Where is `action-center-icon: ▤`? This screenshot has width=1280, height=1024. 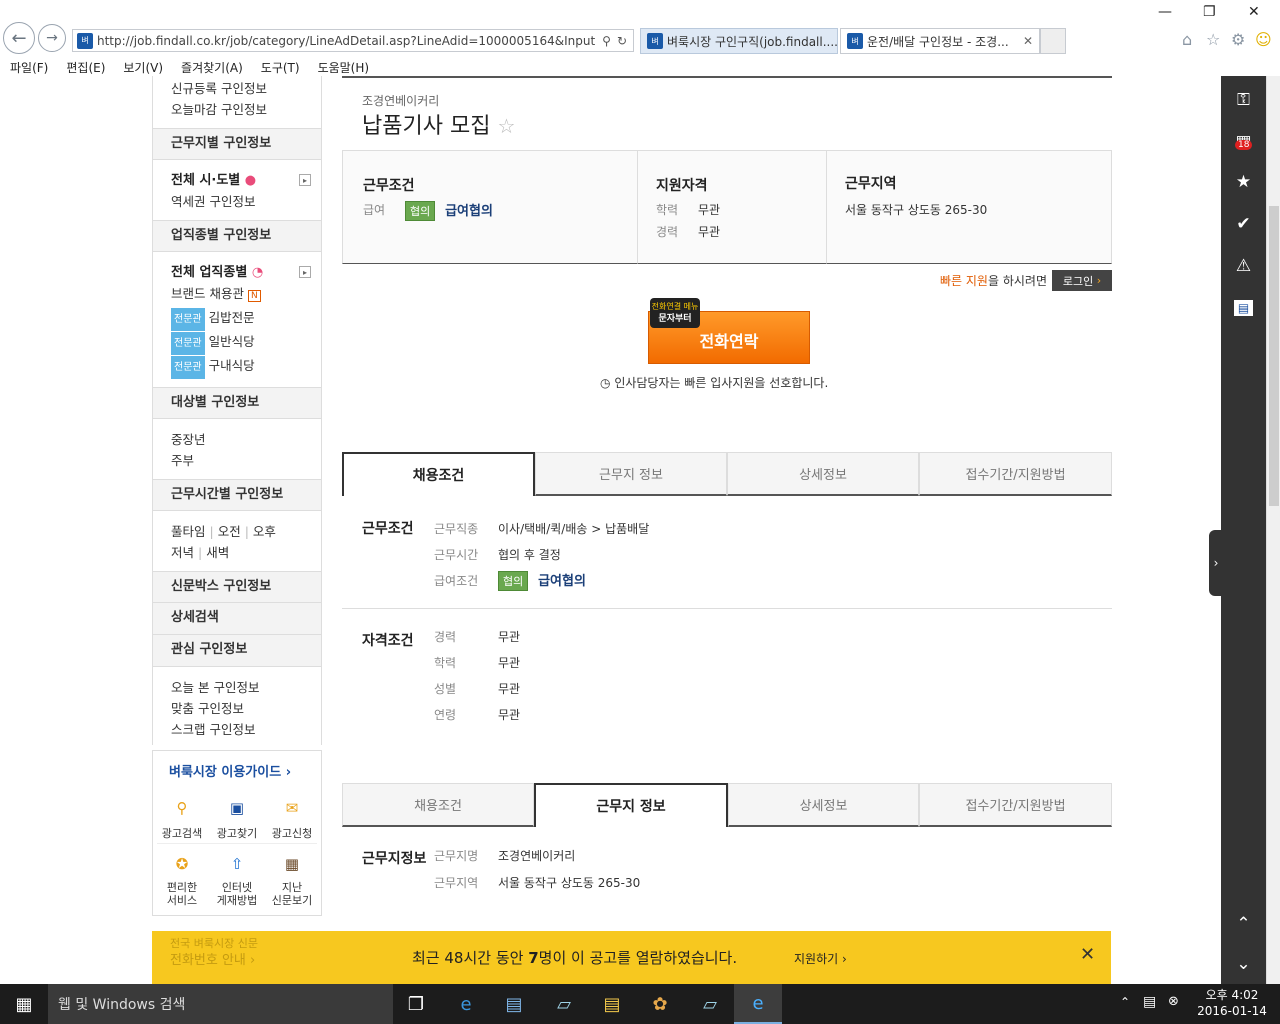 action-center-icon: ▤ is located at coordinates (1149, 1002).